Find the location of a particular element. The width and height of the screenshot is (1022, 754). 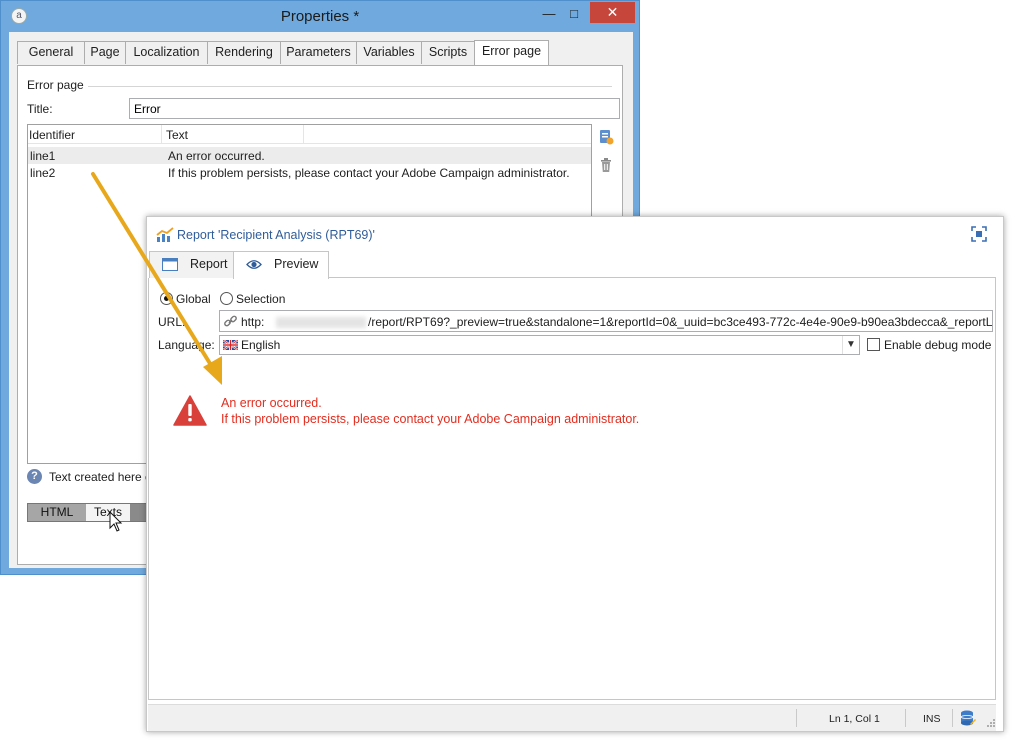

link-icon is located at coordinates (230, 321).